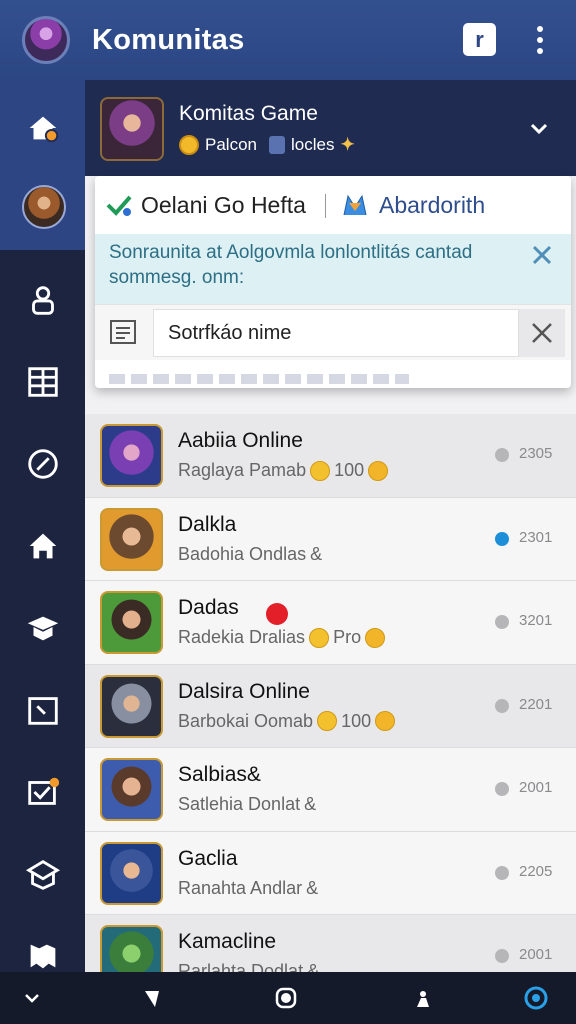 Image resolution: width=576 pixels, height=1024 pixels. Describe the element at coordinates (42, 464) in the screenshot. I see `compass-icon` at that location.